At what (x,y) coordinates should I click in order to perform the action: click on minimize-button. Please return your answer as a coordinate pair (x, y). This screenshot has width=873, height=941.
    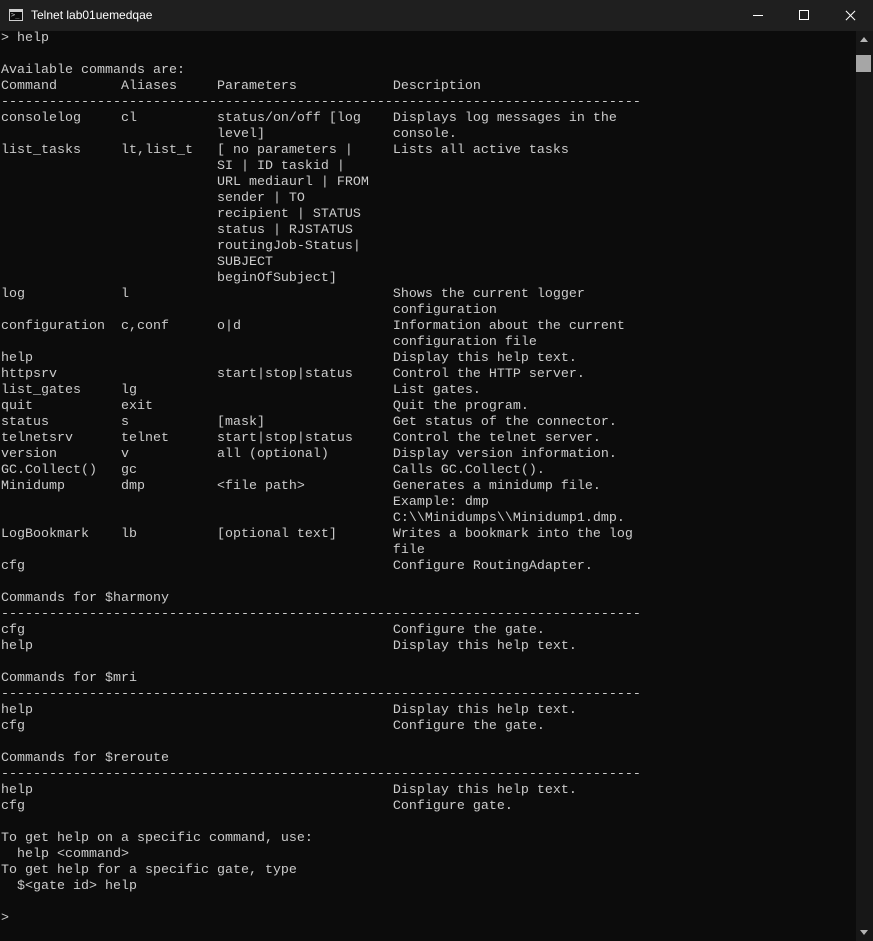
    Looking at the image, I should click on (758, 15).